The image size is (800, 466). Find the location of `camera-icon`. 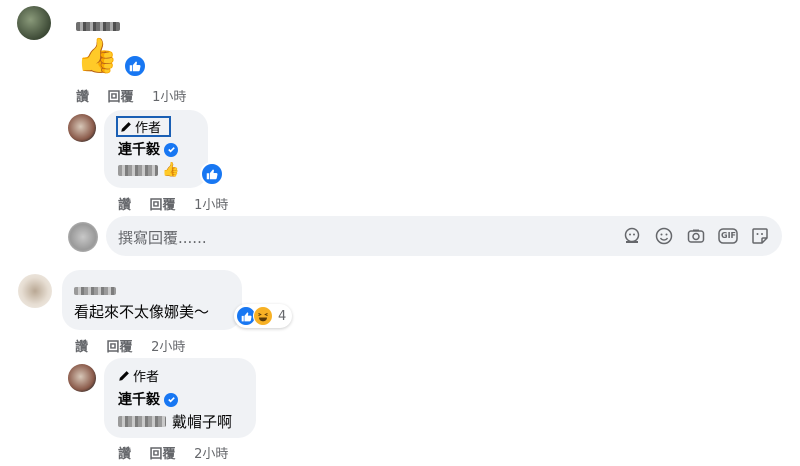

camera-icon is located at coordinates (696, 236).